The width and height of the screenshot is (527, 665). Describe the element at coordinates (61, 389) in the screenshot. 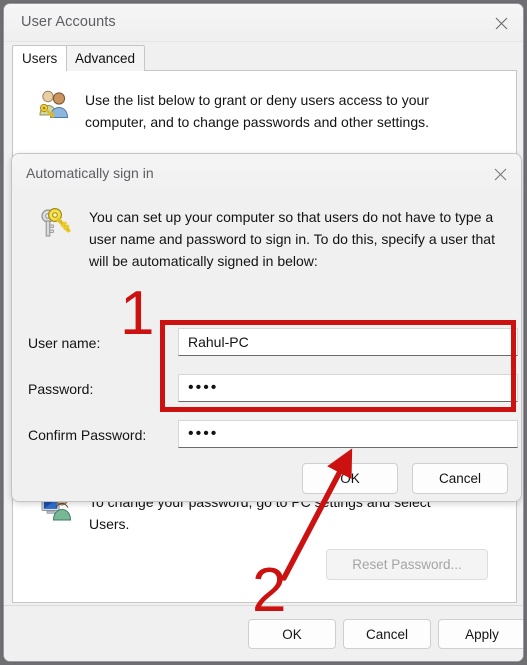

I see `password-label: Password:` at that location.